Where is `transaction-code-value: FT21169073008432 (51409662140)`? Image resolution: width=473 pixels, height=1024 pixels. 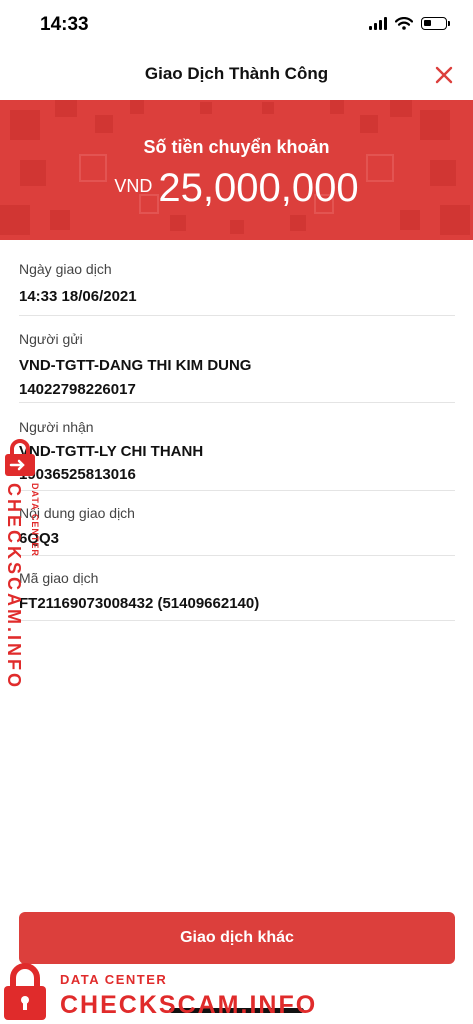 transaction-code-value: FT21169073008432 (51409662140) is located at coordinates (139, 603).